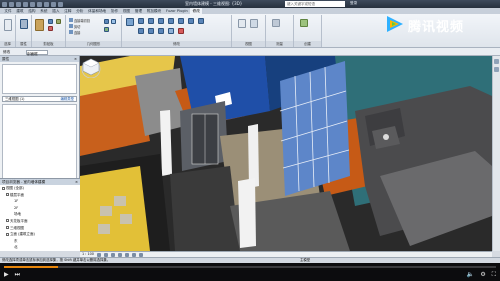 This screenshot has height=281, width=500. Describe the element at coordinates (39, 25) in the screenshot. I see `paste-icon` at that location.